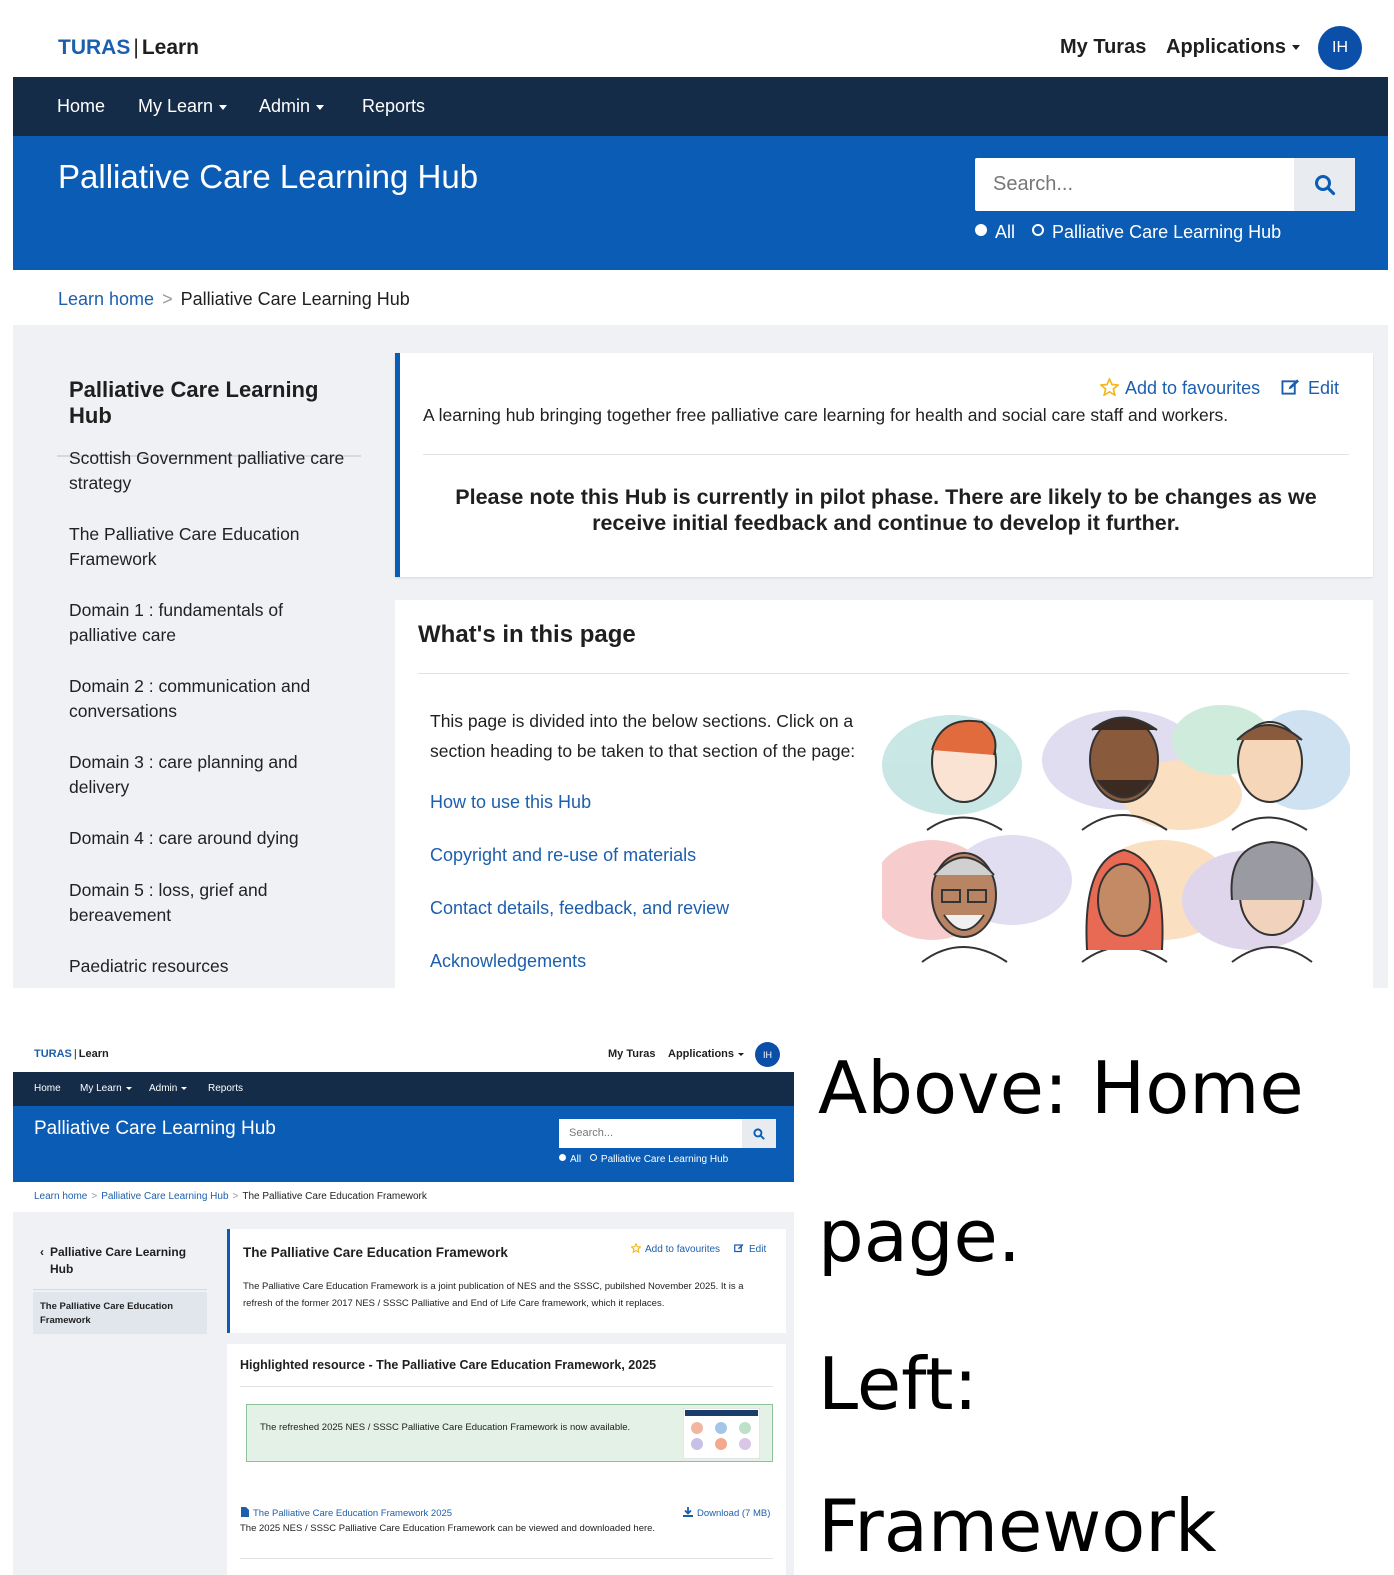 This screenshot has height=1575, width=1394. I want to click on main-nav: Home My Learn Admin Reports, so click(403, 1089).